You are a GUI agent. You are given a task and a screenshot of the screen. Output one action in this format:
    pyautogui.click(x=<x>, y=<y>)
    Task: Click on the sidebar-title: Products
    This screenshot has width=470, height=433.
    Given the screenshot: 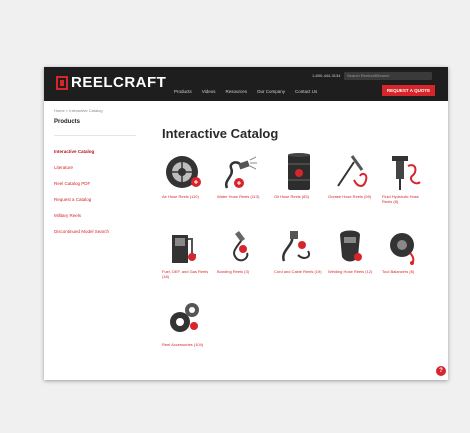 What is the action you would take?
    pyautogui.click(x=95, y=127)
    